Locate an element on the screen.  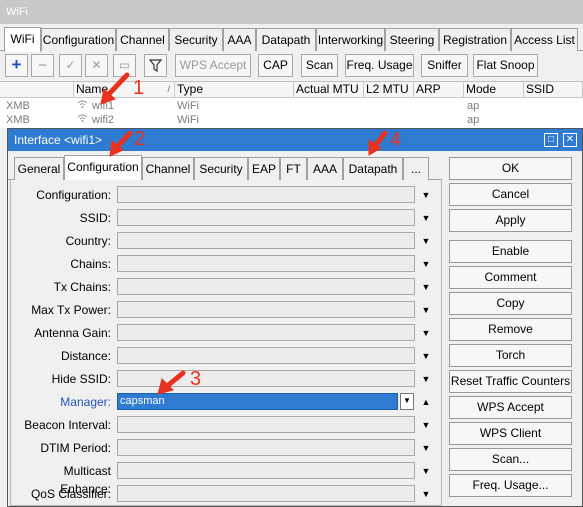
annotation-2: 2 is located at coordinates (140, 139).